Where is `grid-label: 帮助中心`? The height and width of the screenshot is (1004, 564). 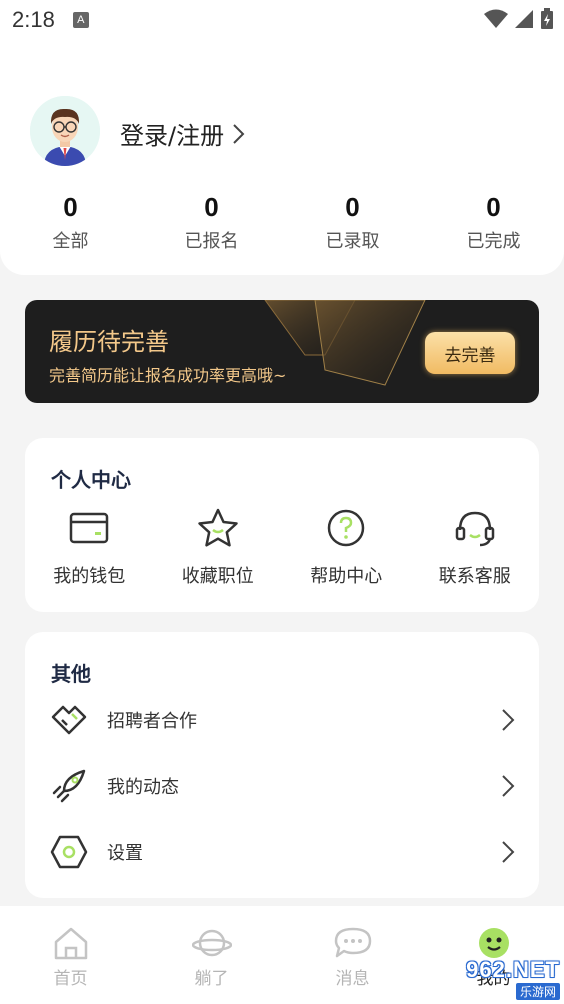
grid-label: 帮助中心 is located at coordinates (346, 576).